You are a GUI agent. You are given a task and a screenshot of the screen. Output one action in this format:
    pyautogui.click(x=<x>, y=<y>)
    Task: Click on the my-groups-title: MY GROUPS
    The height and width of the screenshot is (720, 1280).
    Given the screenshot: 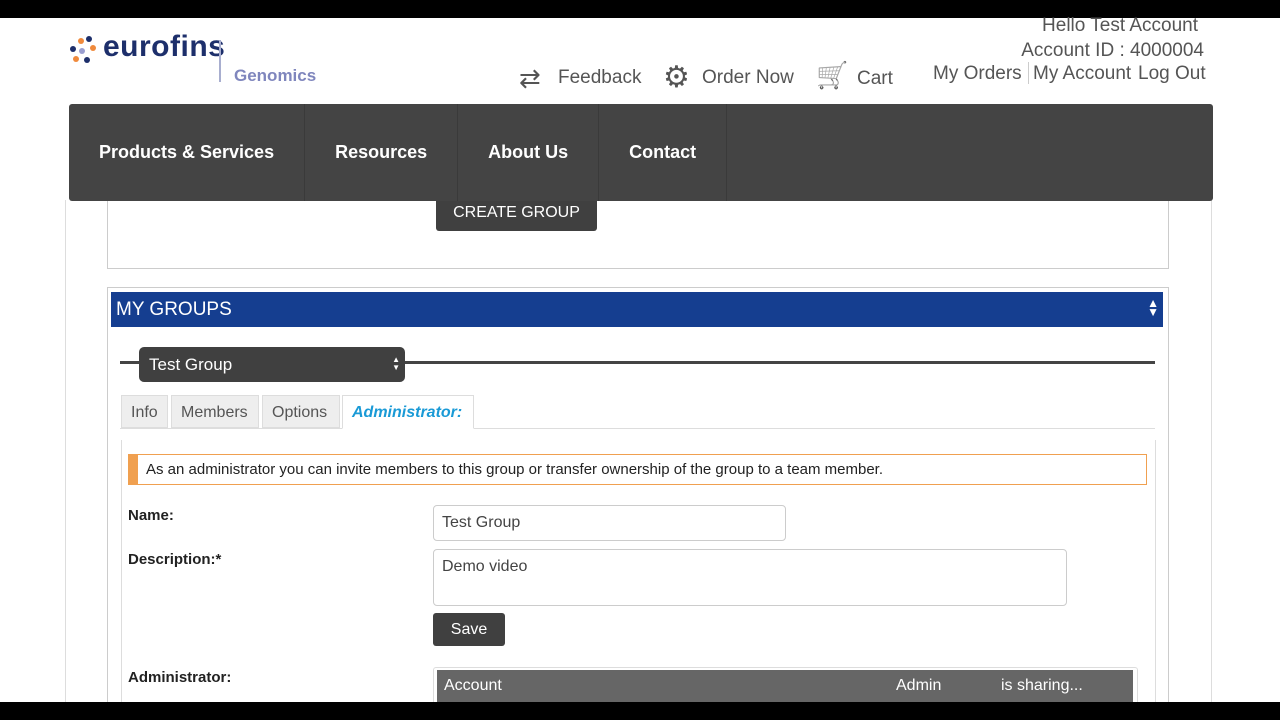 What is the action you would take?
    pyautogui.click(x=174, y=309)
    